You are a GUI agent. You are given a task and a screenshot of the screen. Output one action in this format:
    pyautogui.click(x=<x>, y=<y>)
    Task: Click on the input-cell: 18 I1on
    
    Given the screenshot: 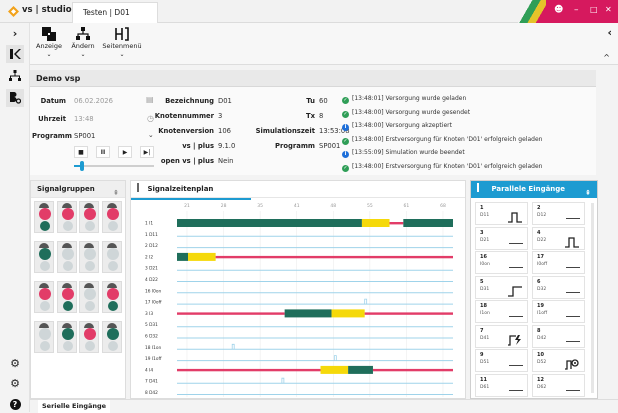 What is the action you would take?
    pyautogui.click(x=501, y=311)
    